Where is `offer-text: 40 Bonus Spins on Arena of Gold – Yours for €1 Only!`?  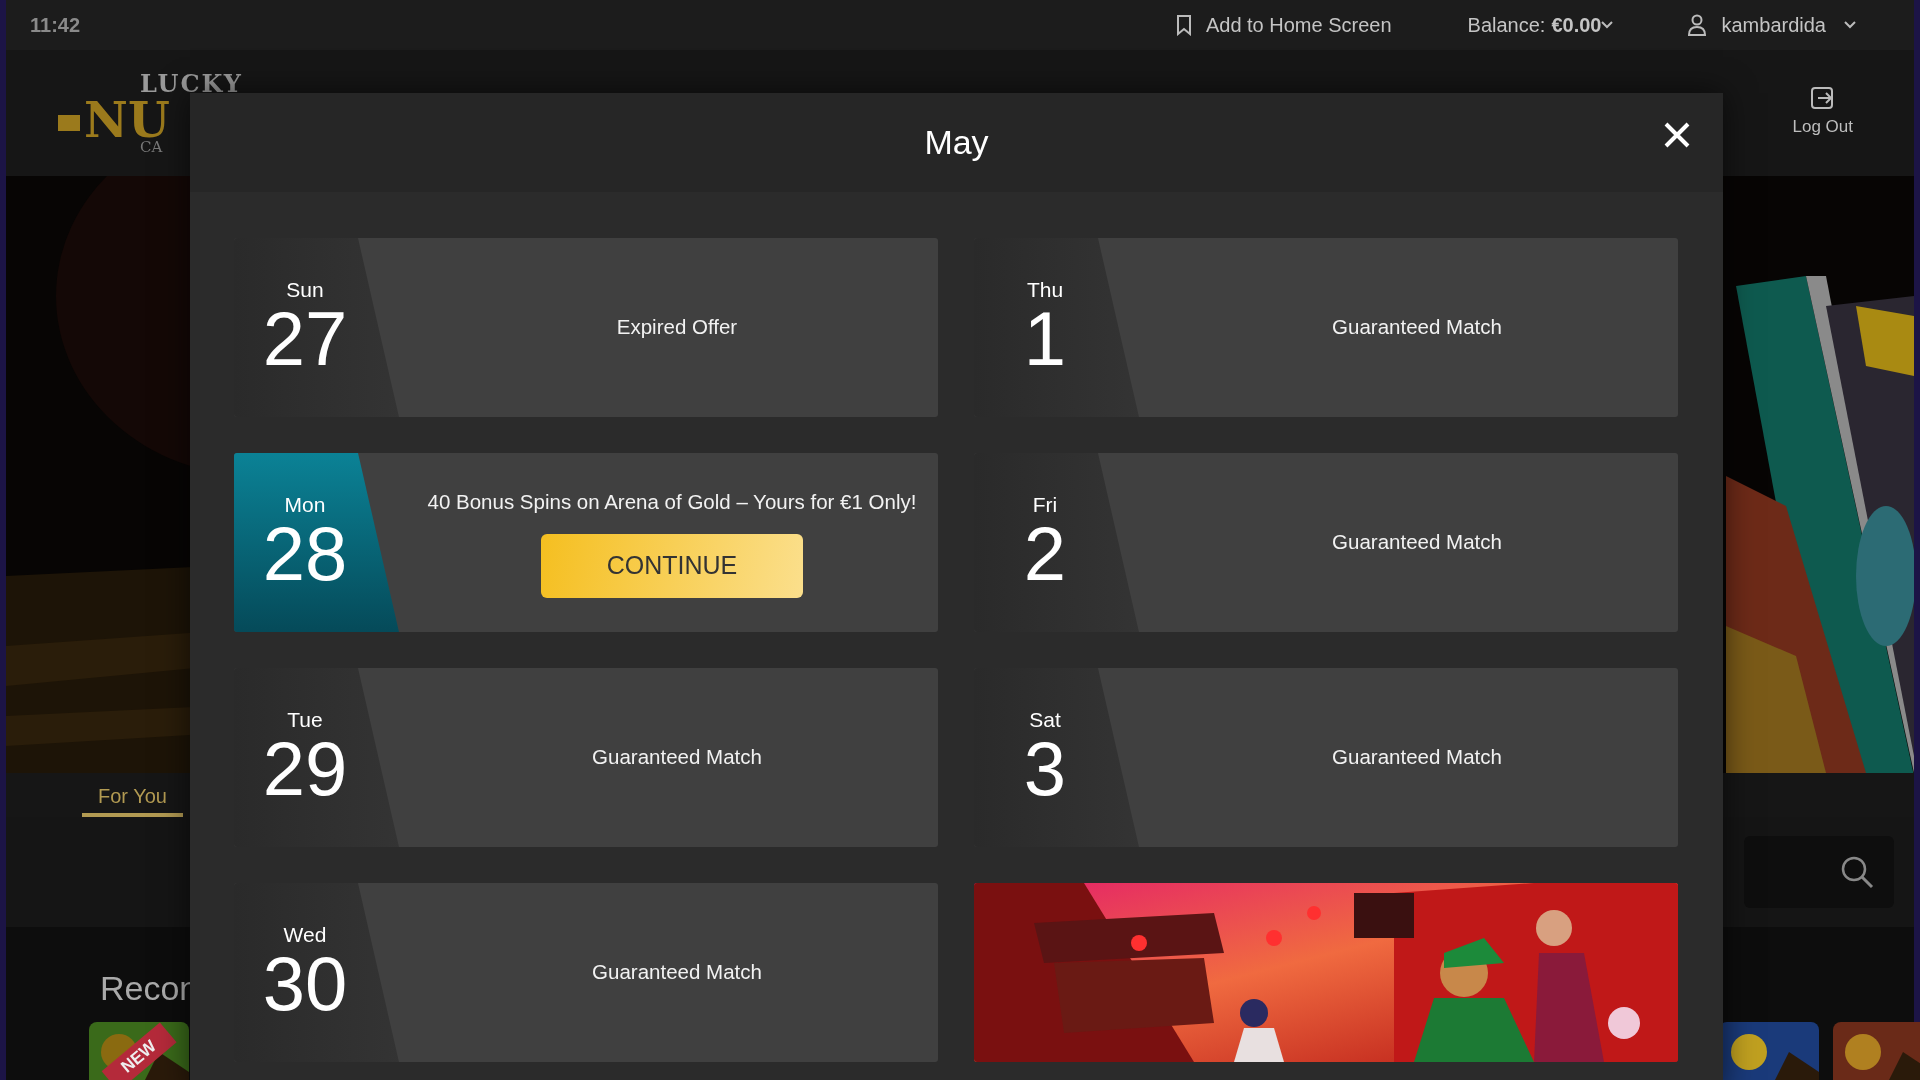
offer-text: 40 Bonus Spins on Arena of Gold – Yours for €1 Only! is located at coordinates (672, 502).